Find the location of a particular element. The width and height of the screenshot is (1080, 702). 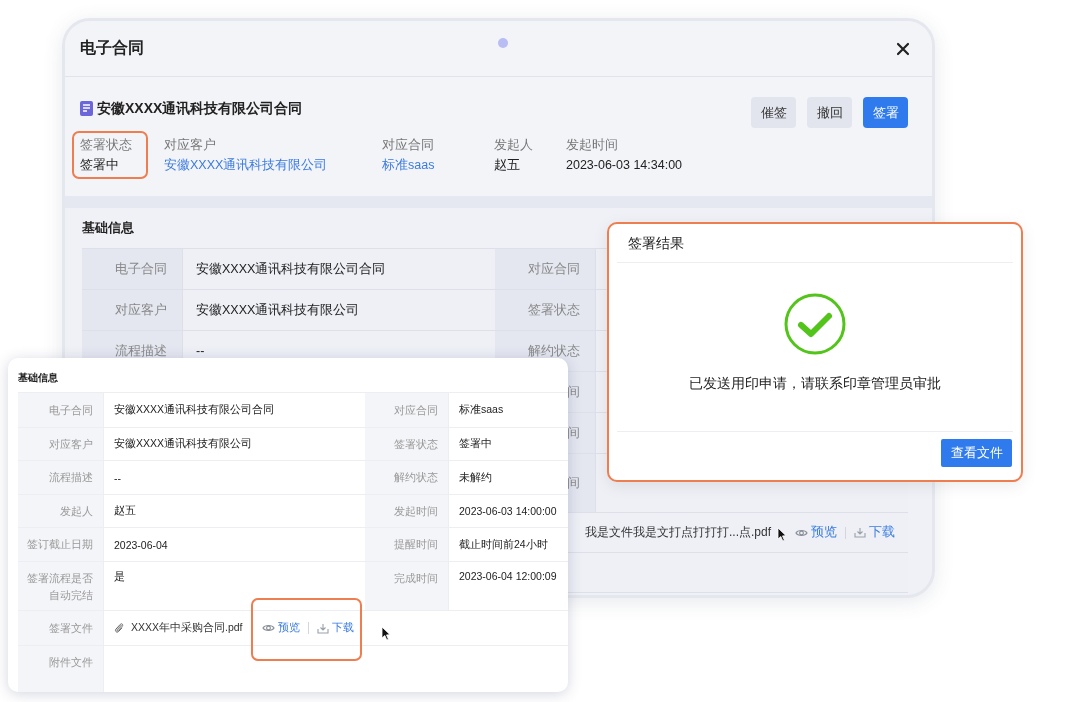

result-message: 已发送用印申请，请联系印章管理员审批 is located at coordinates (815, 384).